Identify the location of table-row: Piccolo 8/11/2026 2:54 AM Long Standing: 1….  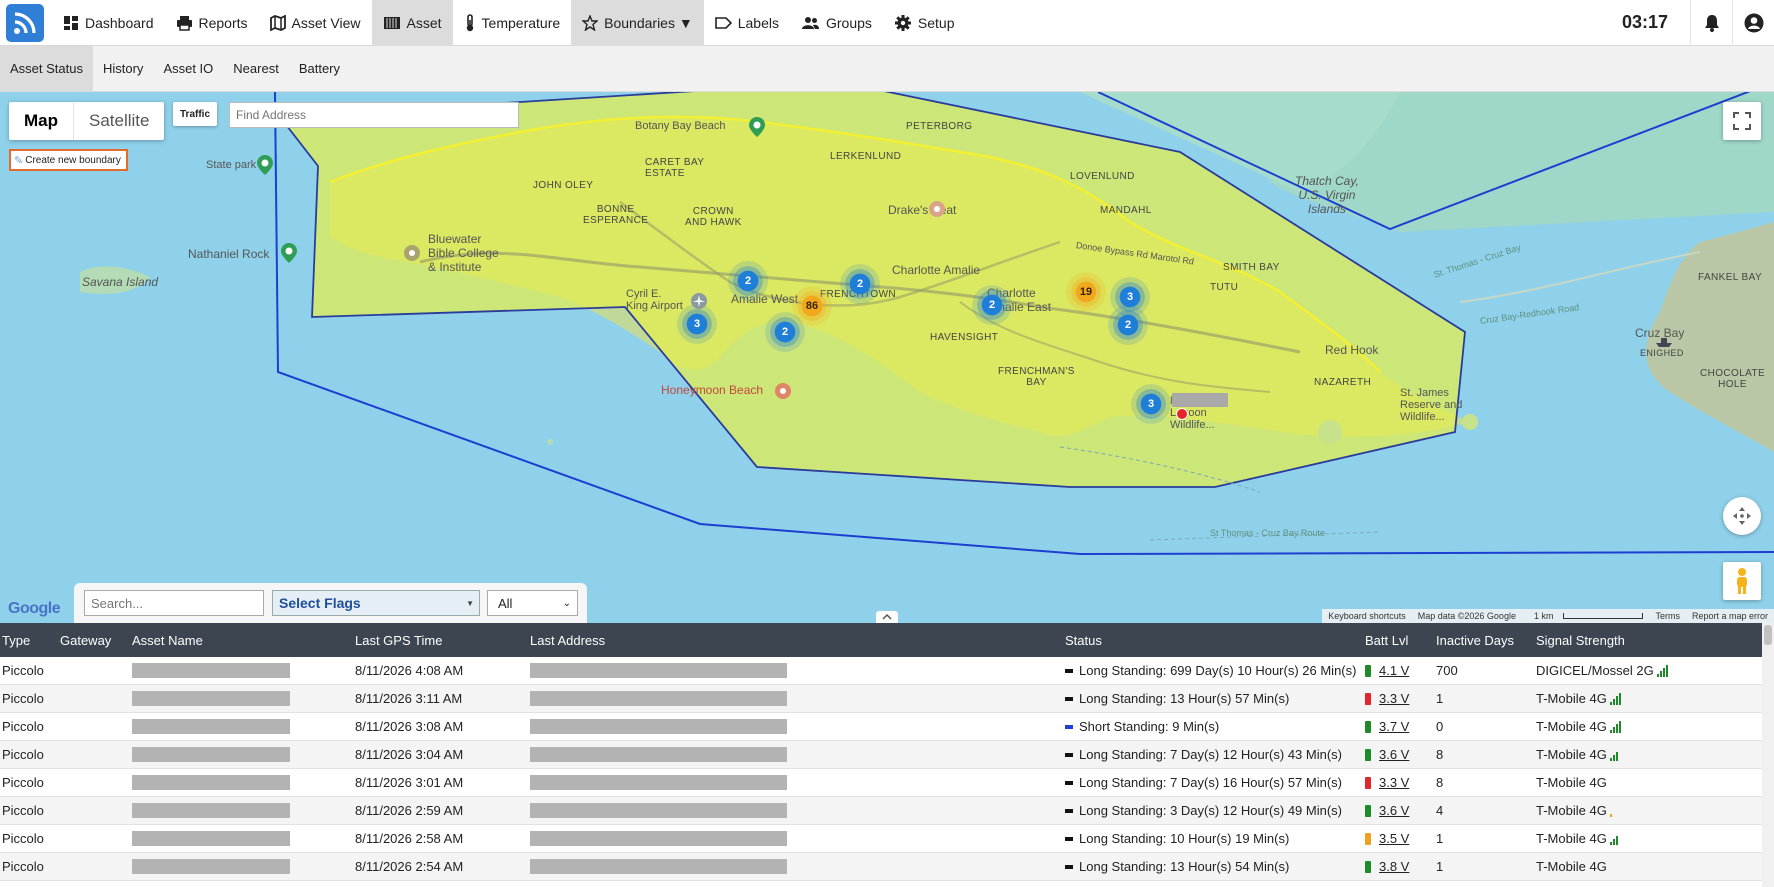
(887, 867).